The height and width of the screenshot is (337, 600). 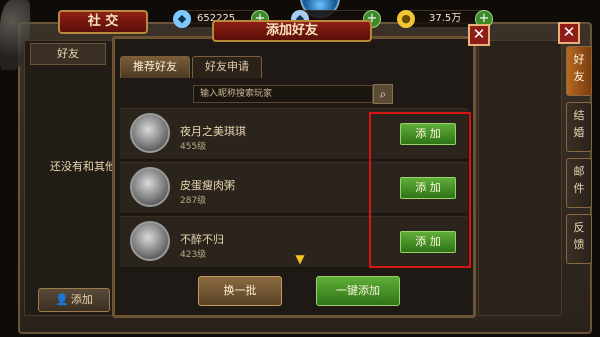 What do you see at coordinates (227, 67) in the screenshot?
I see `tab-requests: 好友申请` at bounding box center [227, 67].